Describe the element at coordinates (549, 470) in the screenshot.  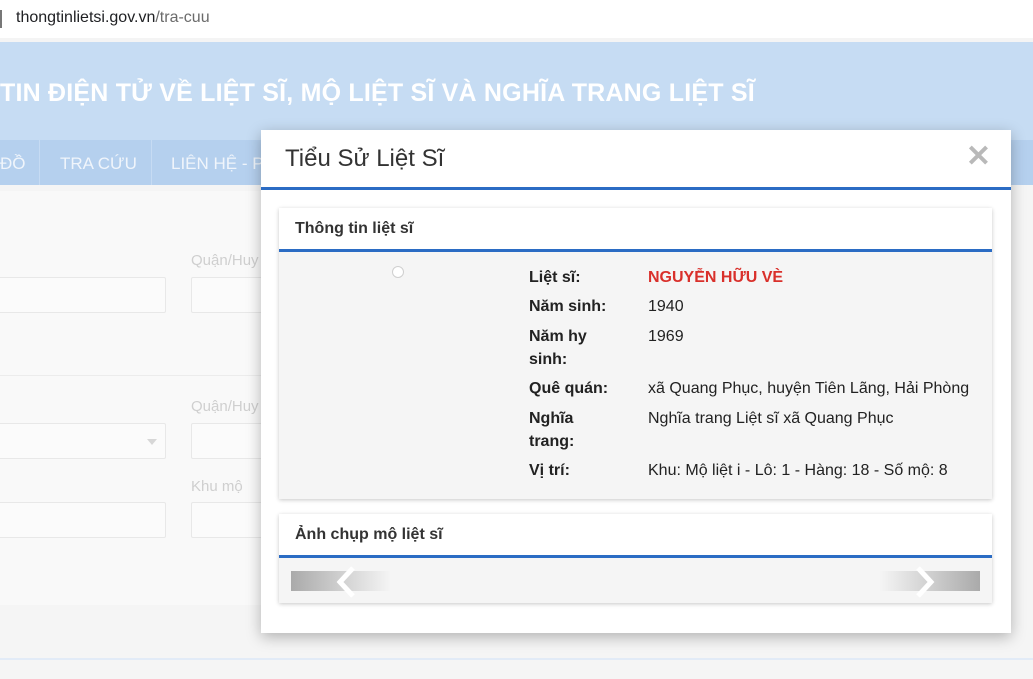
I see `label-location: Vị trí:` at that location.